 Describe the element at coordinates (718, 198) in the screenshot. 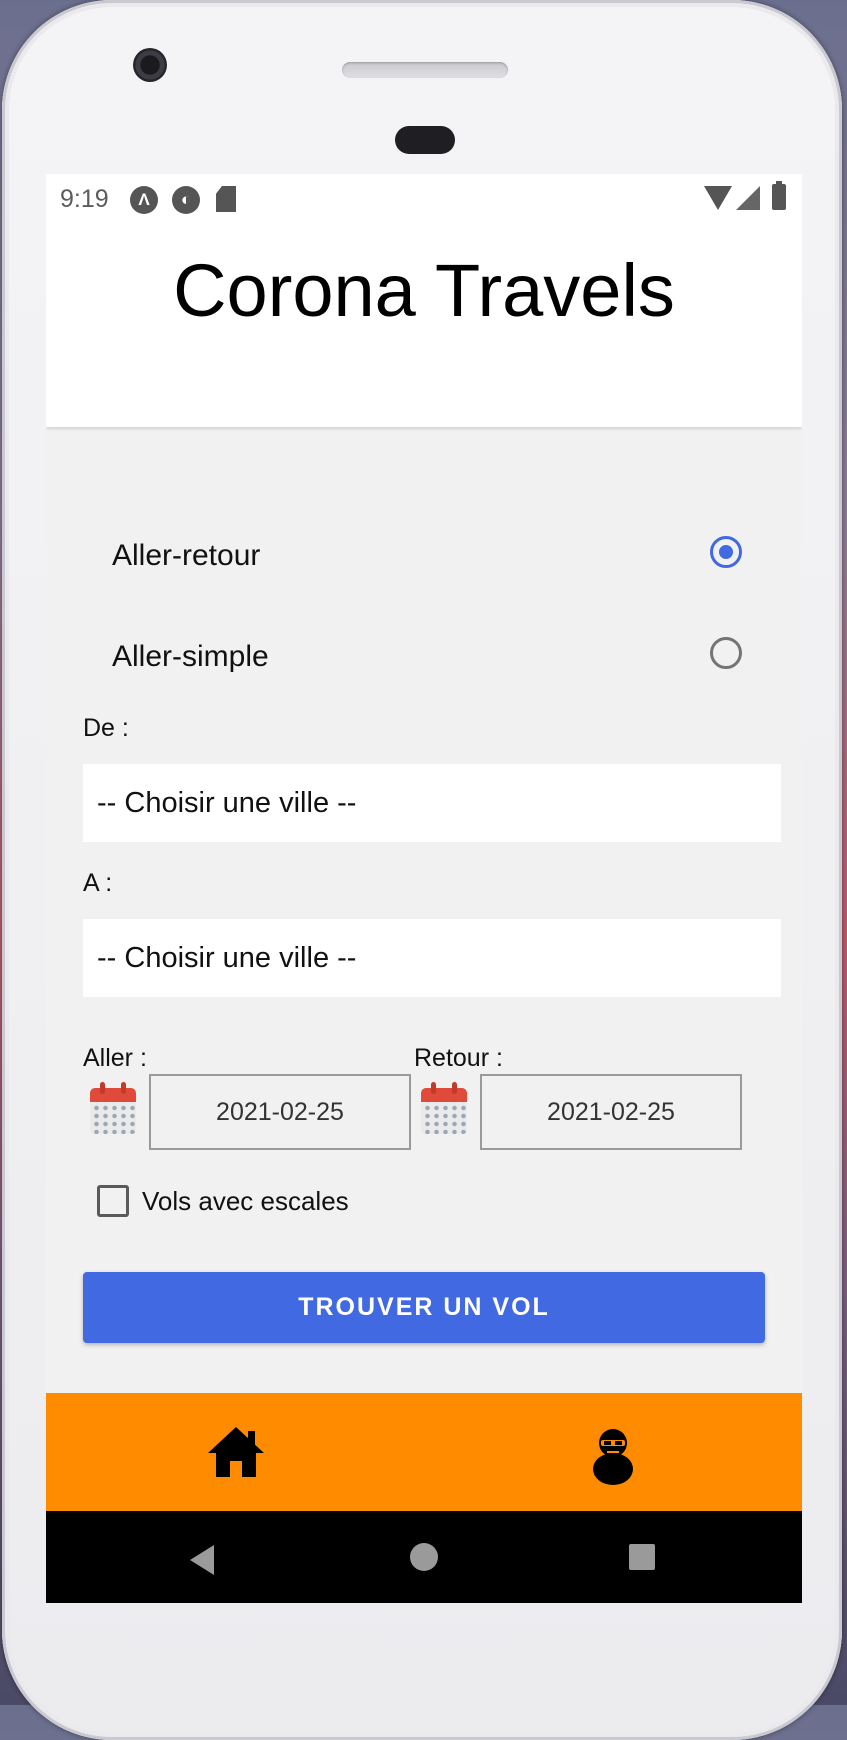

I see `wifi-icon` at that location.